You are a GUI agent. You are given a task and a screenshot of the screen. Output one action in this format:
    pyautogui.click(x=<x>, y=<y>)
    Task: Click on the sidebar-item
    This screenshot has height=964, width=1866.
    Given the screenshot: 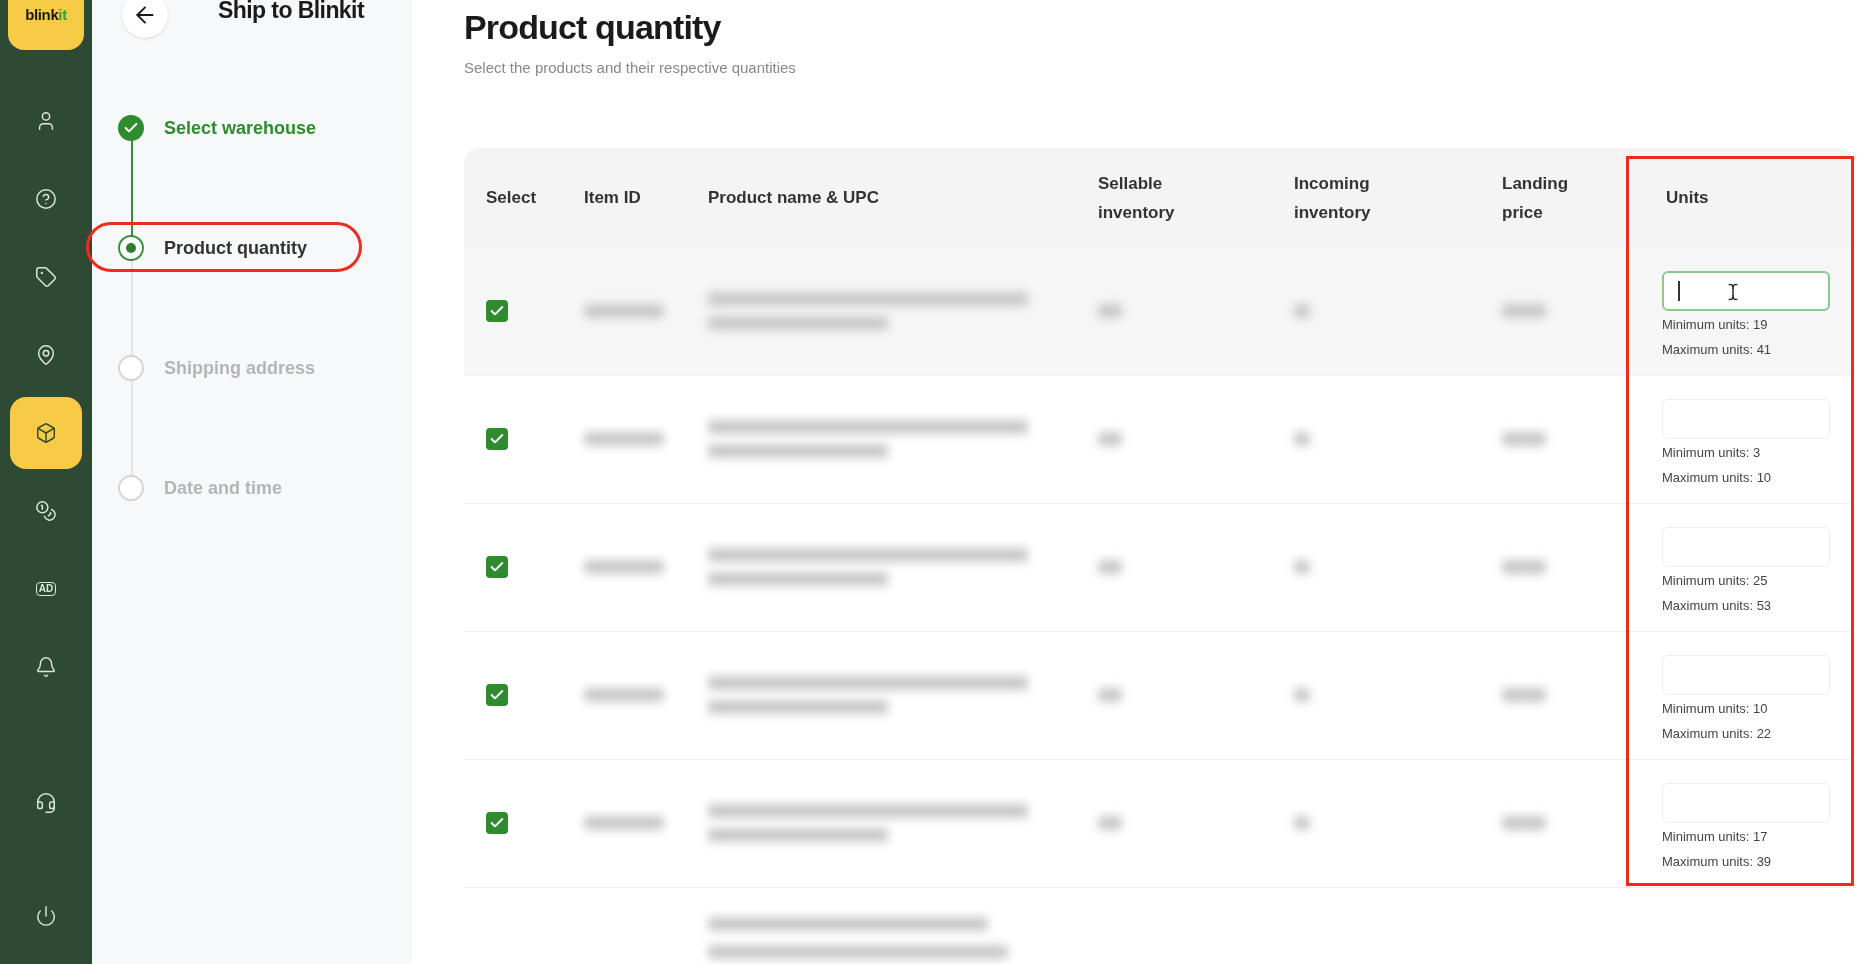 What is the action you would take?
    pyautogui.click(x=46, y=433)
    